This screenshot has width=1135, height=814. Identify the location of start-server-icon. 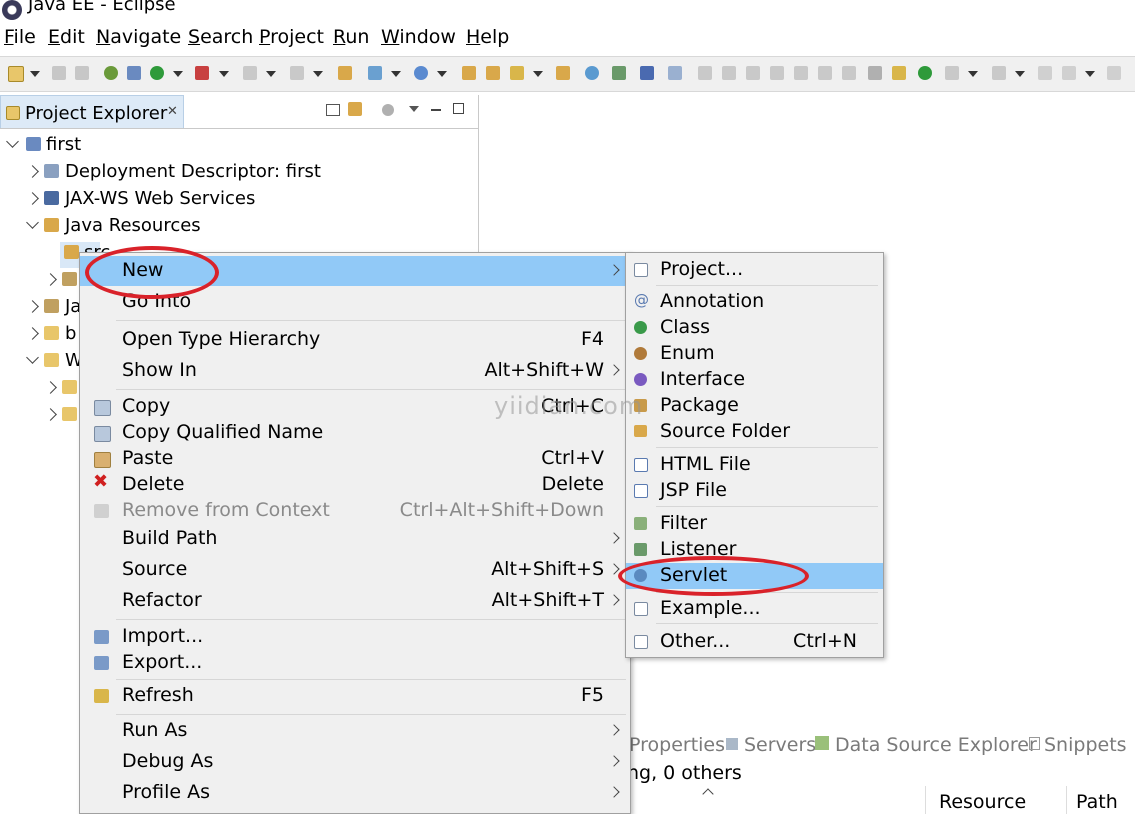
(925, 73).